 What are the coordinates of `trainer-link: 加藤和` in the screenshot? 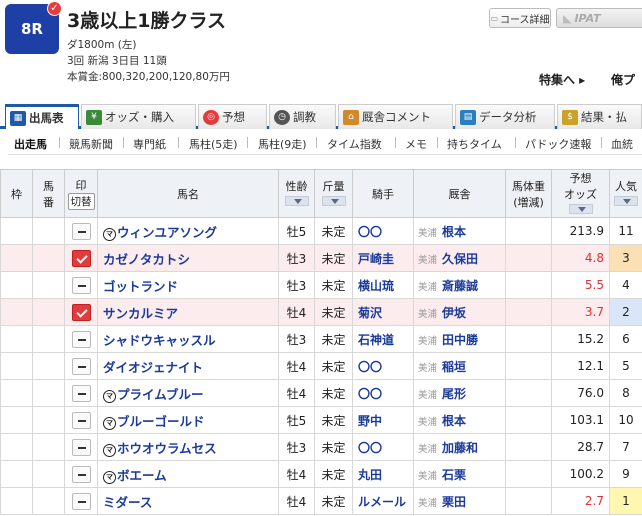 It's located at (460, 448).